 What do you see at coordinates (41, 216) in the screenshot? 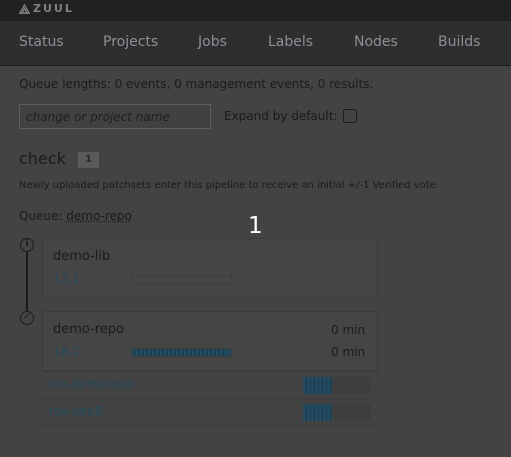
I see `queue-prefix: Queue:` at bounding box center [41, 216].